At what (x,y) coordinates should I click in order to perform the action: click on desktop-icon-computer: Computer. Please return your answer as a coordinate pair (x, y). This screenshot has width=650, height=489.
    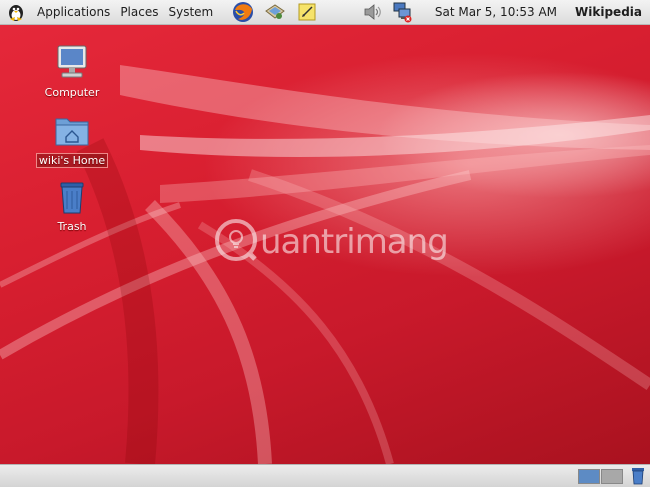
    Looking at the image, I should click on (72, 71).